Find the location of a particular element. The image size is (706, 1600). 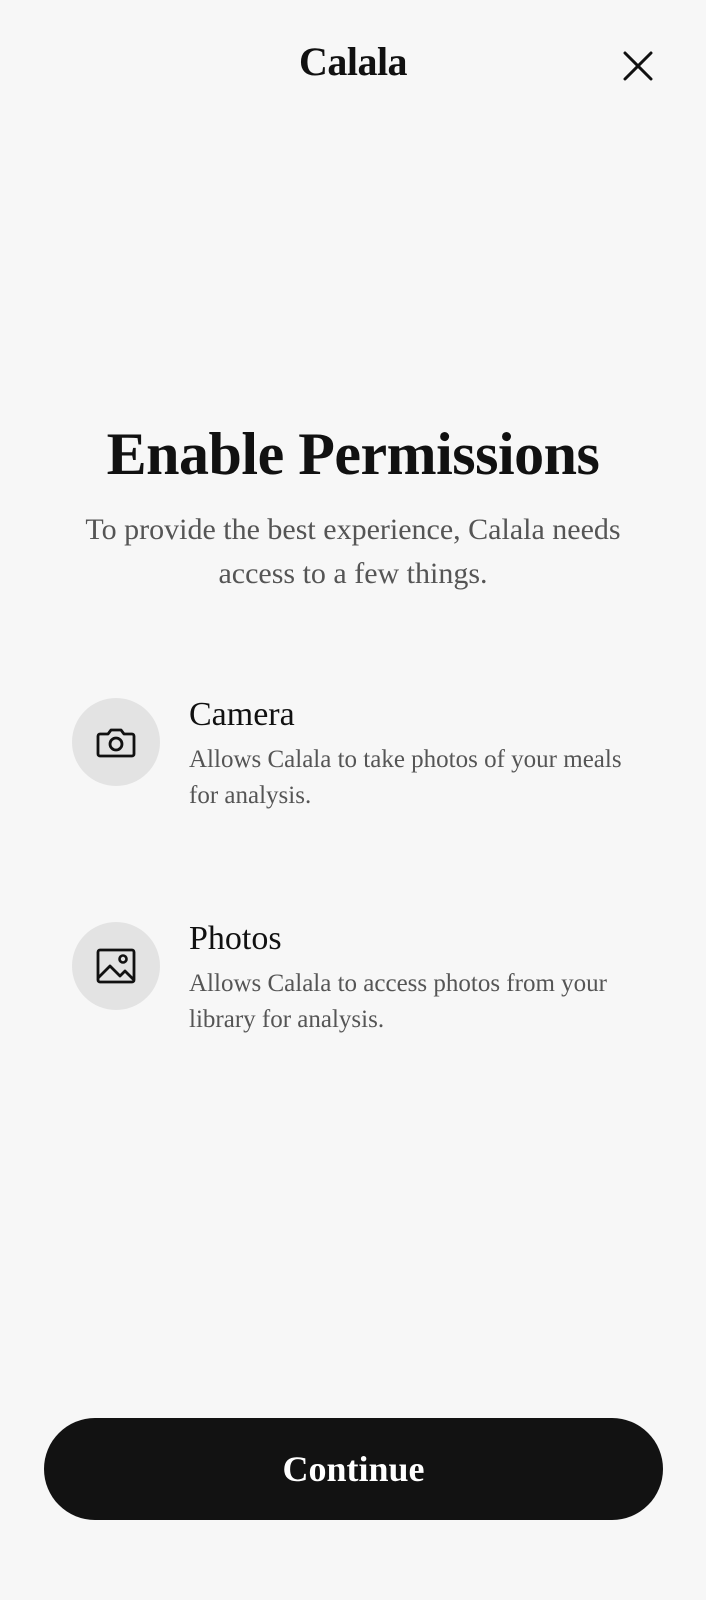

page-title: Enable Permissions is located at coordinates (353, 454).